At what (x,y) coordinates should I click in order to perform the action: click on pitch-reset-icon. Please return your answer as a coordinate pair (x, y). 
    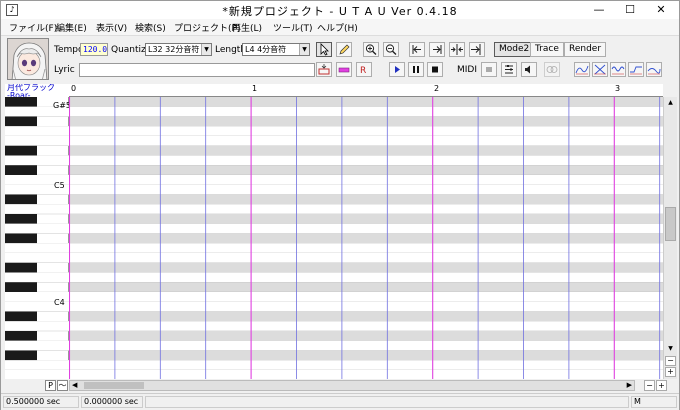
    Looking at the image, I should click on (654, 71).